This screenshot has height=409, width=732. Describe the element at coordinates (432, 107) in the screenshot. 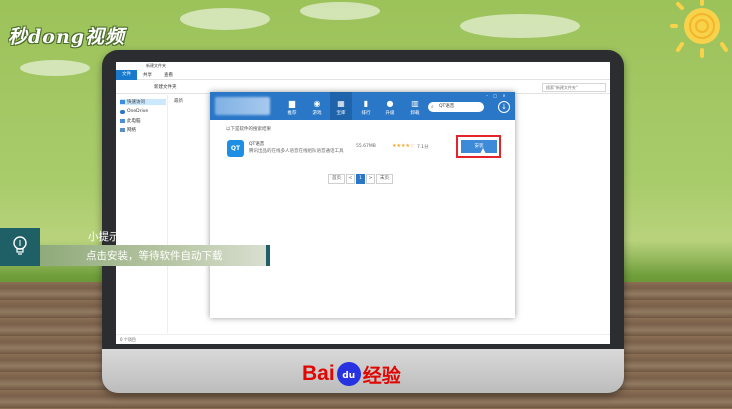

I see `search-icon: ⌕` at that location.